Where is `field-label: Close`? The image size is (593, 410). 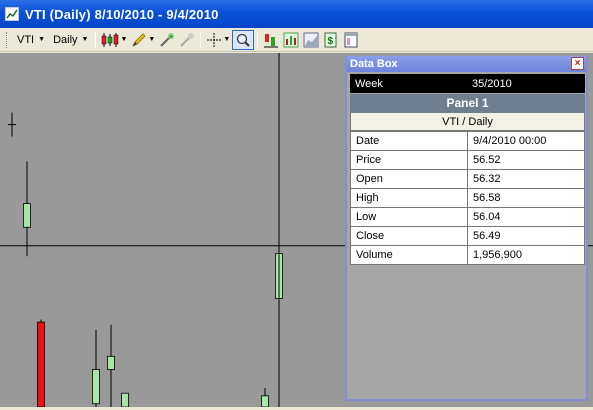 field-label: Close is located at coordinates (409, 236).